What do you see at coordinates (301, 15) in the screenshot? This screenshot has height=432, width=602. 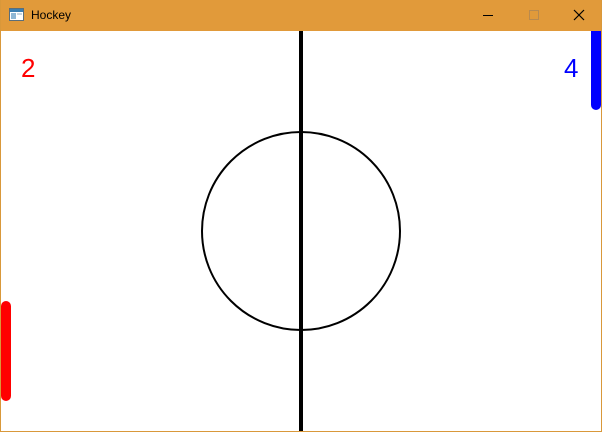 I see `title-bar: Hockey` at bounding box center [301, 15].